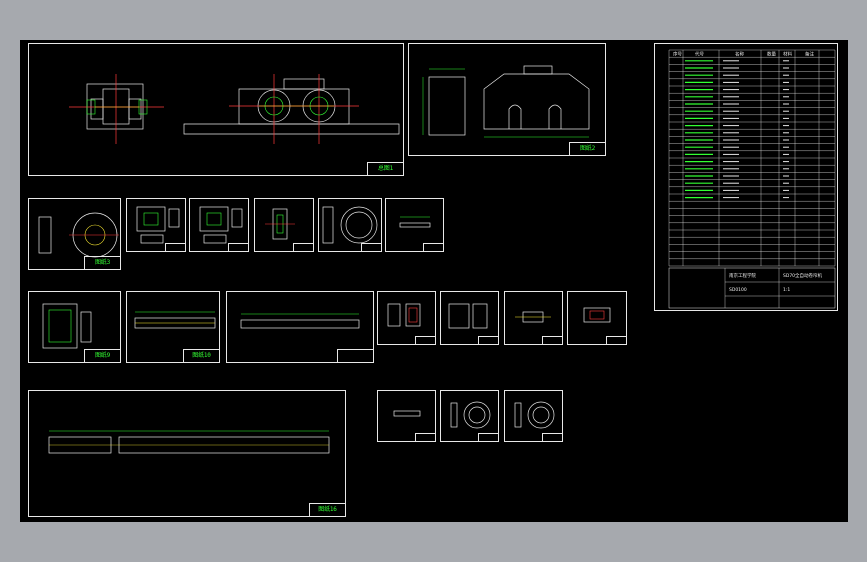 This screenshot has width=867, height=562. I want to click on sheet-main-assembly: 总图1, so click(216, 109).